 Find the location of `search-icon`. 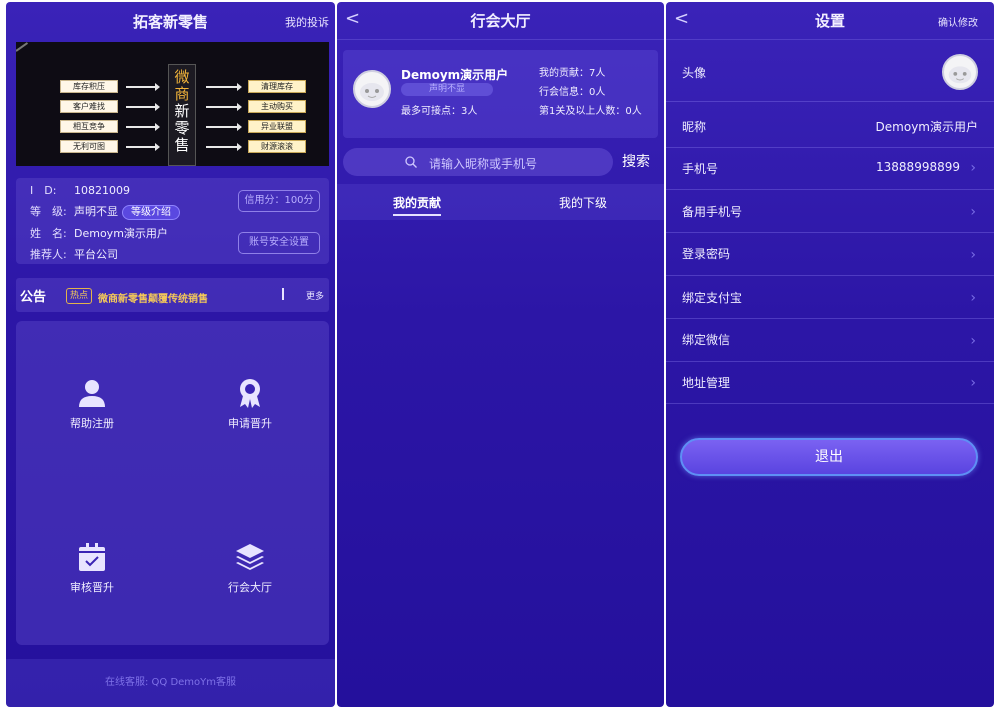

search-icon is located at coordinates (411, 162).